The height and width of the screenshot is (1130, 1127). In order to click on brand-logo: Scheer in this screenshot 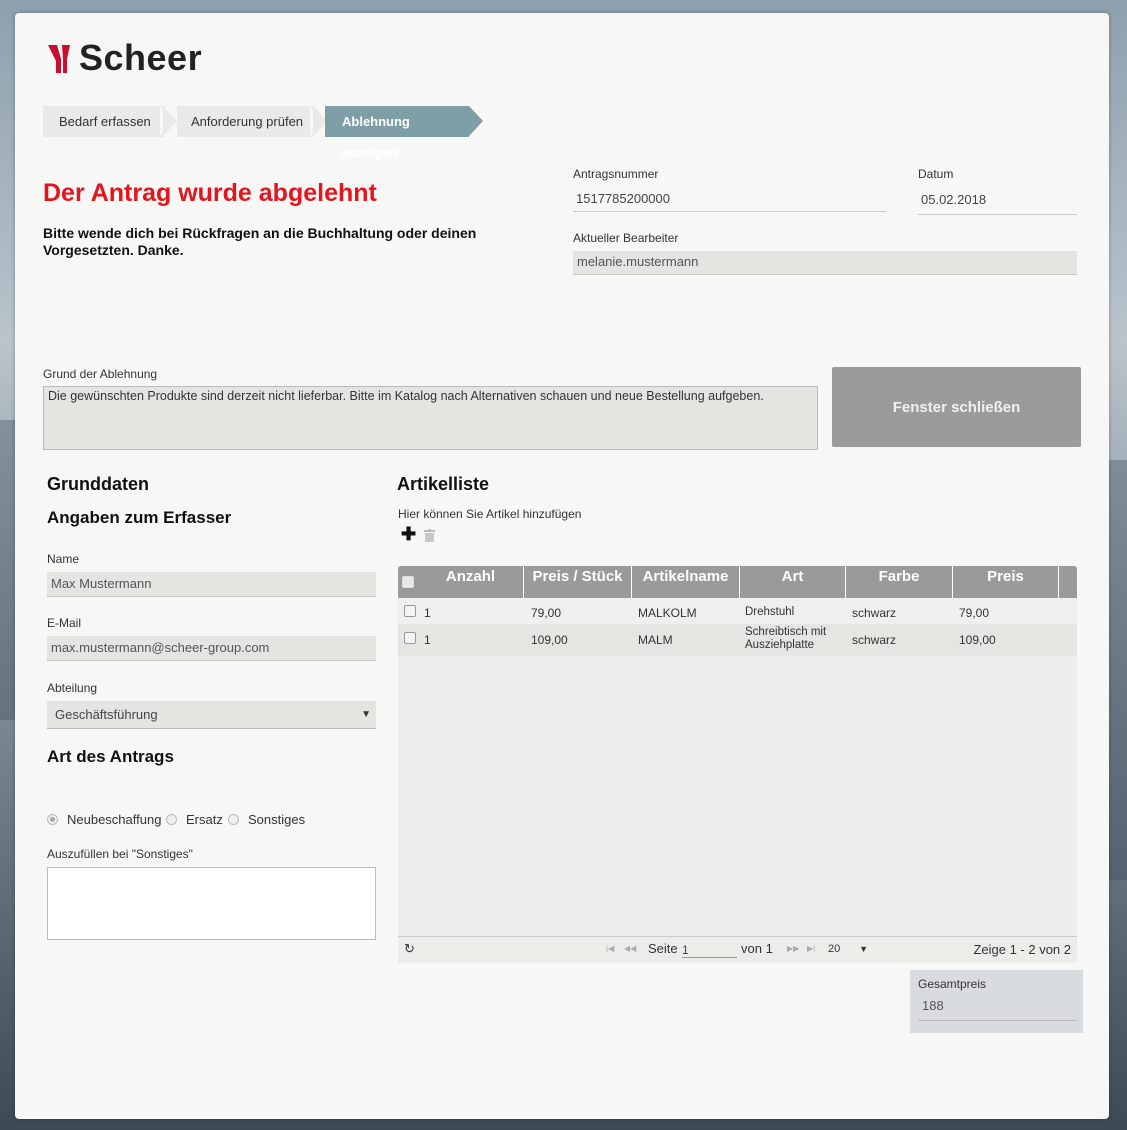, I will do `click(141, 57)`.